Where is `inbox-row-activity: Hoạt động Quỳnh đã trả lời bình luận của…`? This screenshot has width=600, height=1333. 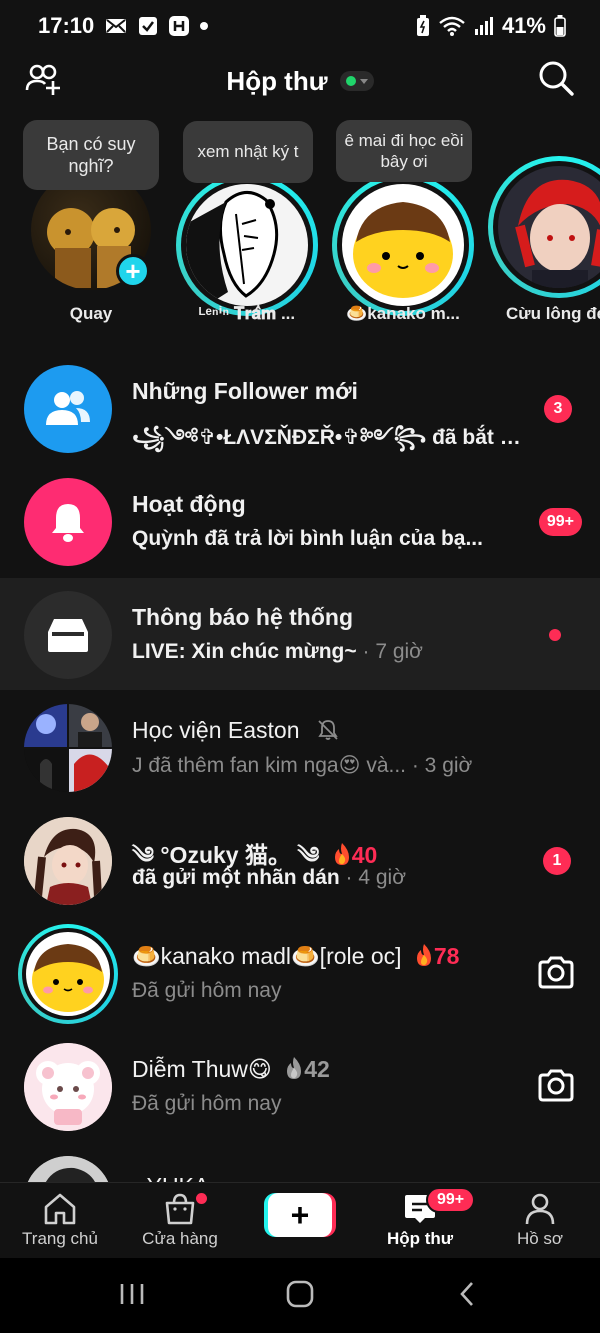 inbox-row-activity: Hoạt động Quỳnh đã trả lời bình luận của… is located at coordinates (300, 521).